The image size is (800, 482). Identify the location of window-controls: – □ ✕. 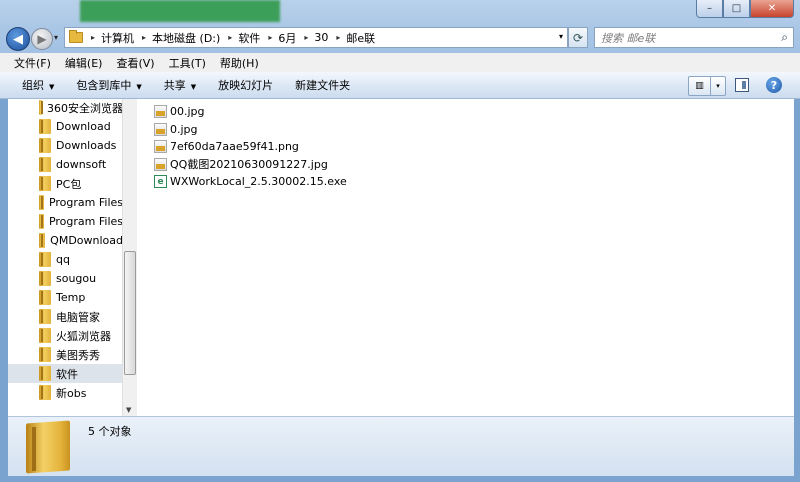
(745, 9).